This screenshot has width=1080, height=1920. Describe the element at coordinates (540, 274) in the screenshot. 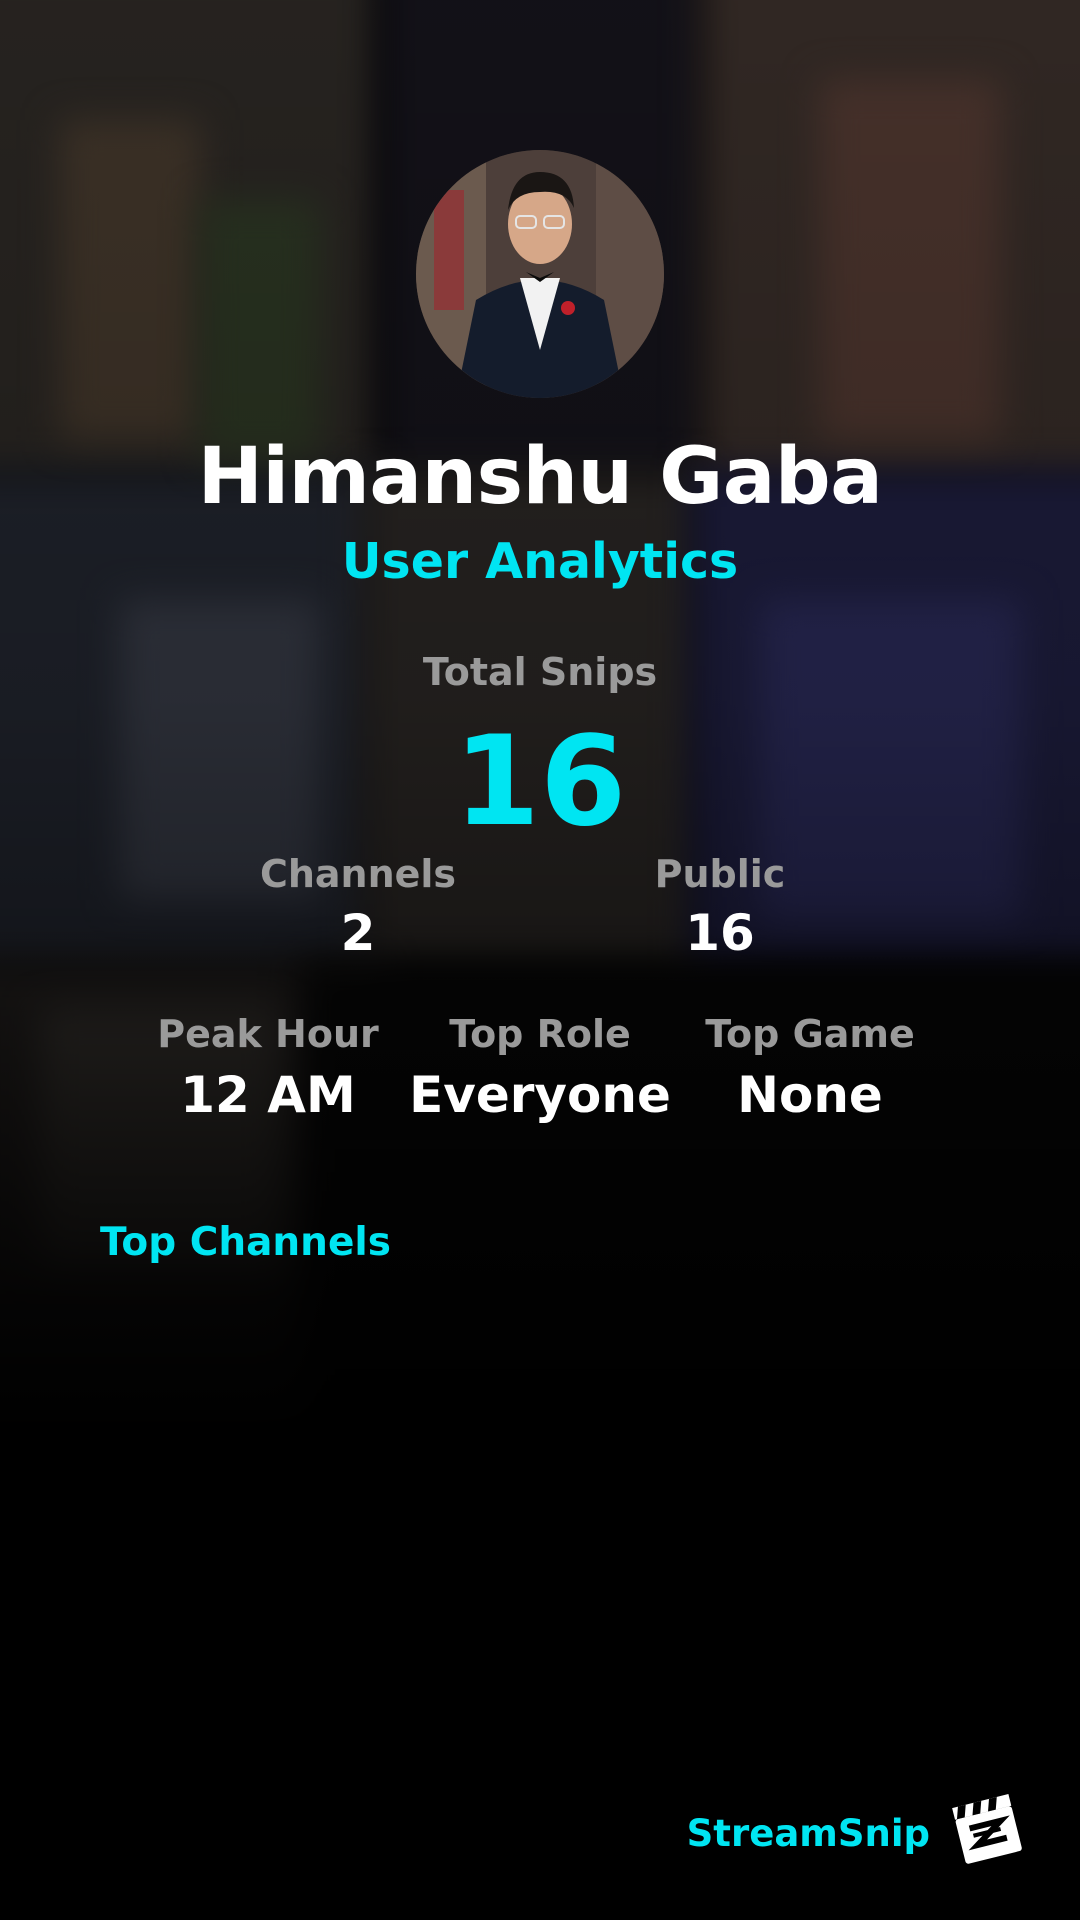

I see `avatar` at that location.